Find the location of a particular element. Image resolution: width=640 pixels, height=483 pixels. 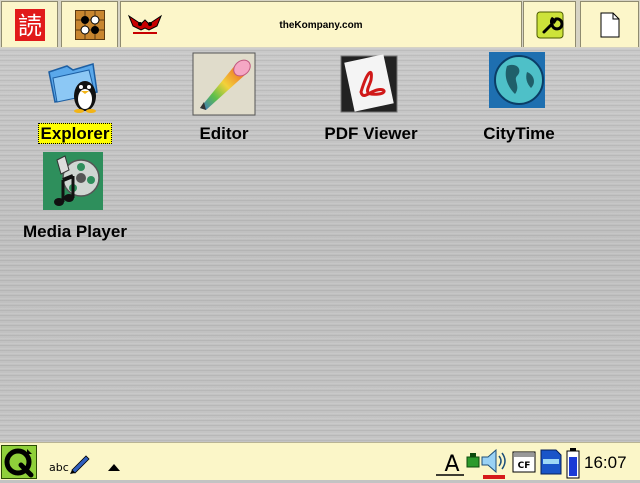

wrench-settings-icon is located at coordinates (549, 24).